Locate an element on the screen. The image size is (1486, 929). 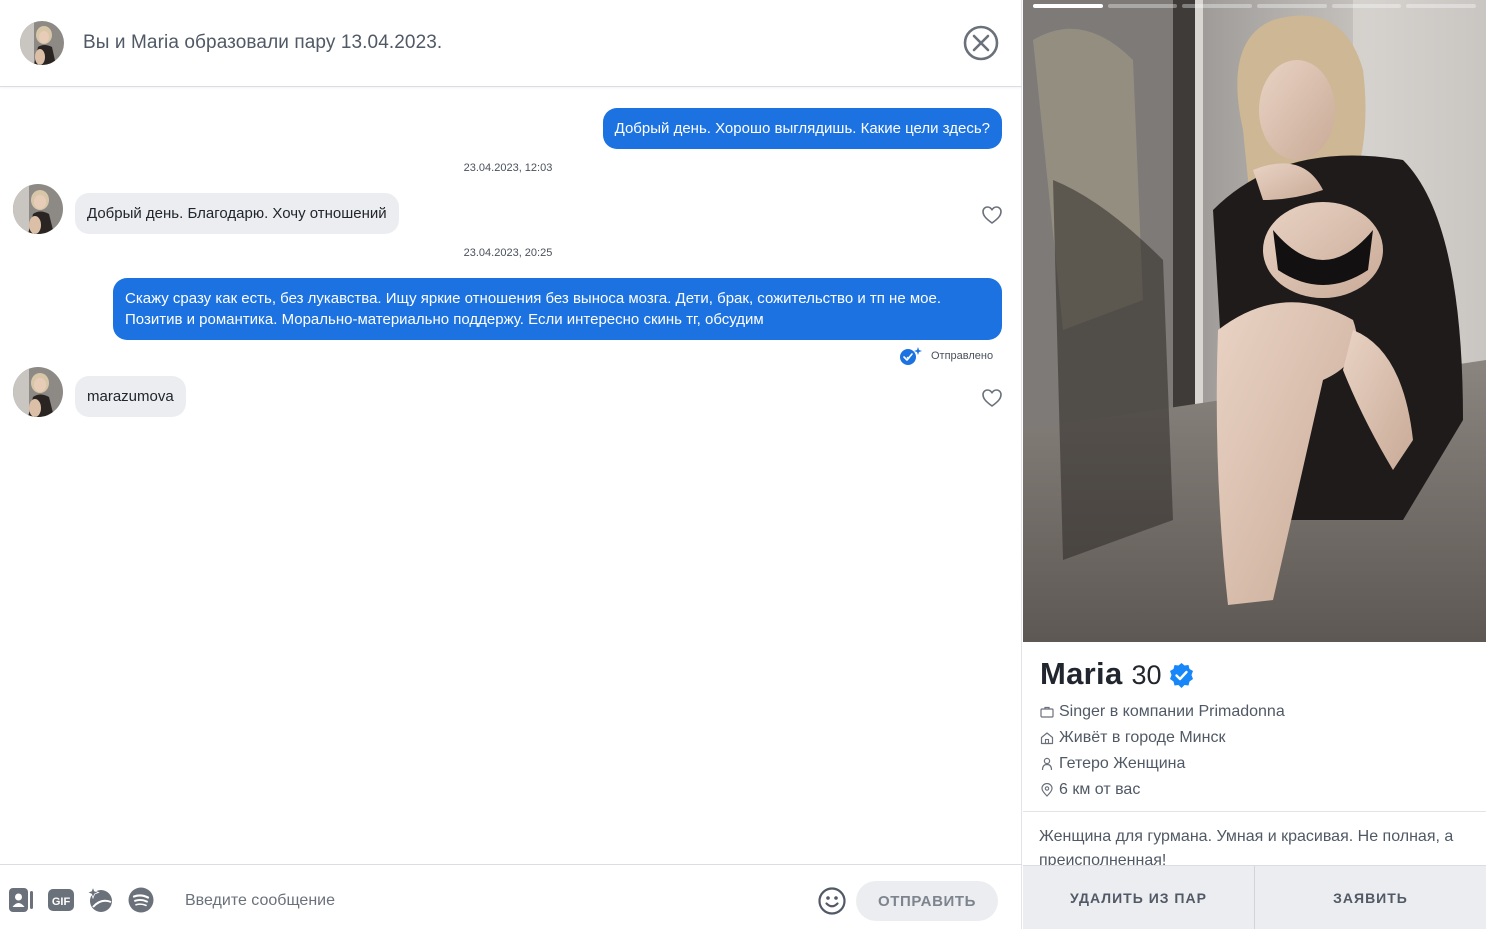
profile-job-text: Singer в компании Primadonna is located at coordinates (1172, 711).